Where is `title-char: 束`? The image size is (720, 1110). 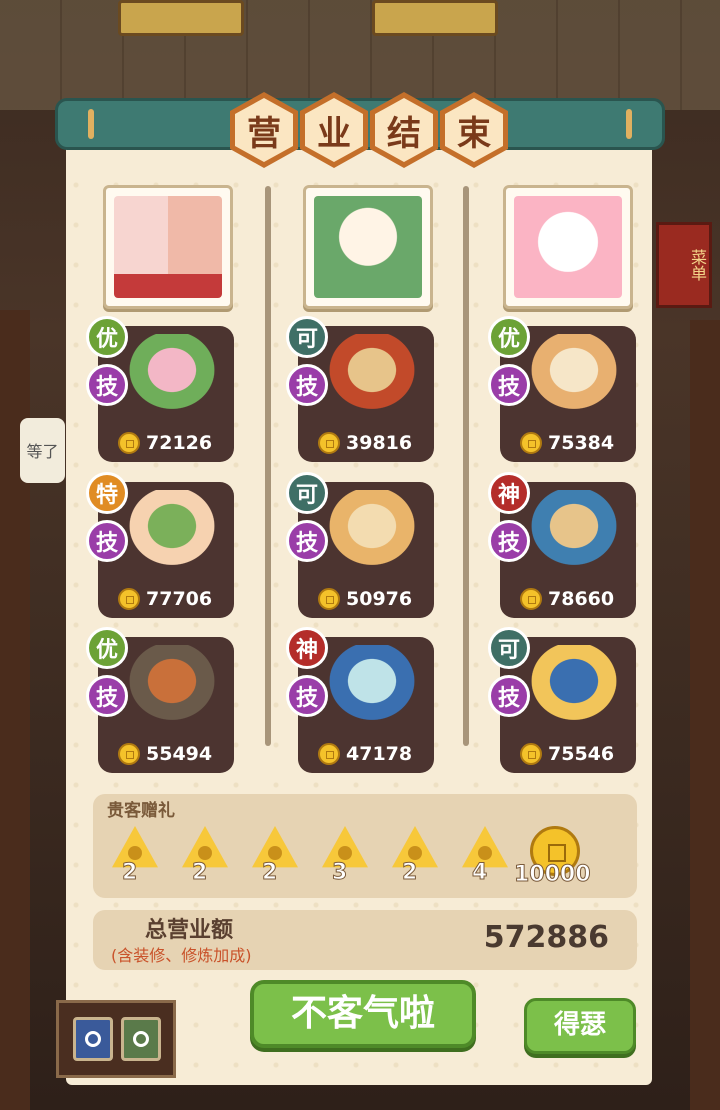 title-char: 束 is located at coordinates (474, 130).